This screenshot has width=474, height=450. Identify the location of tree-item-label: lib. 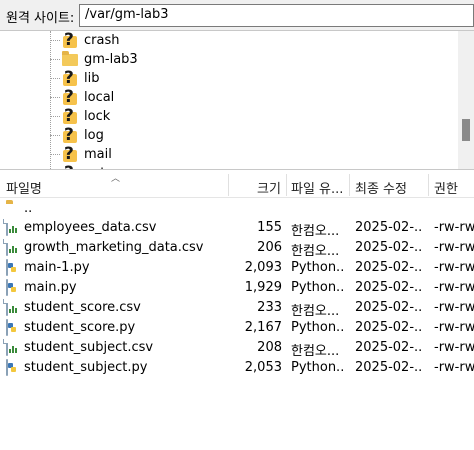
(92, 78).